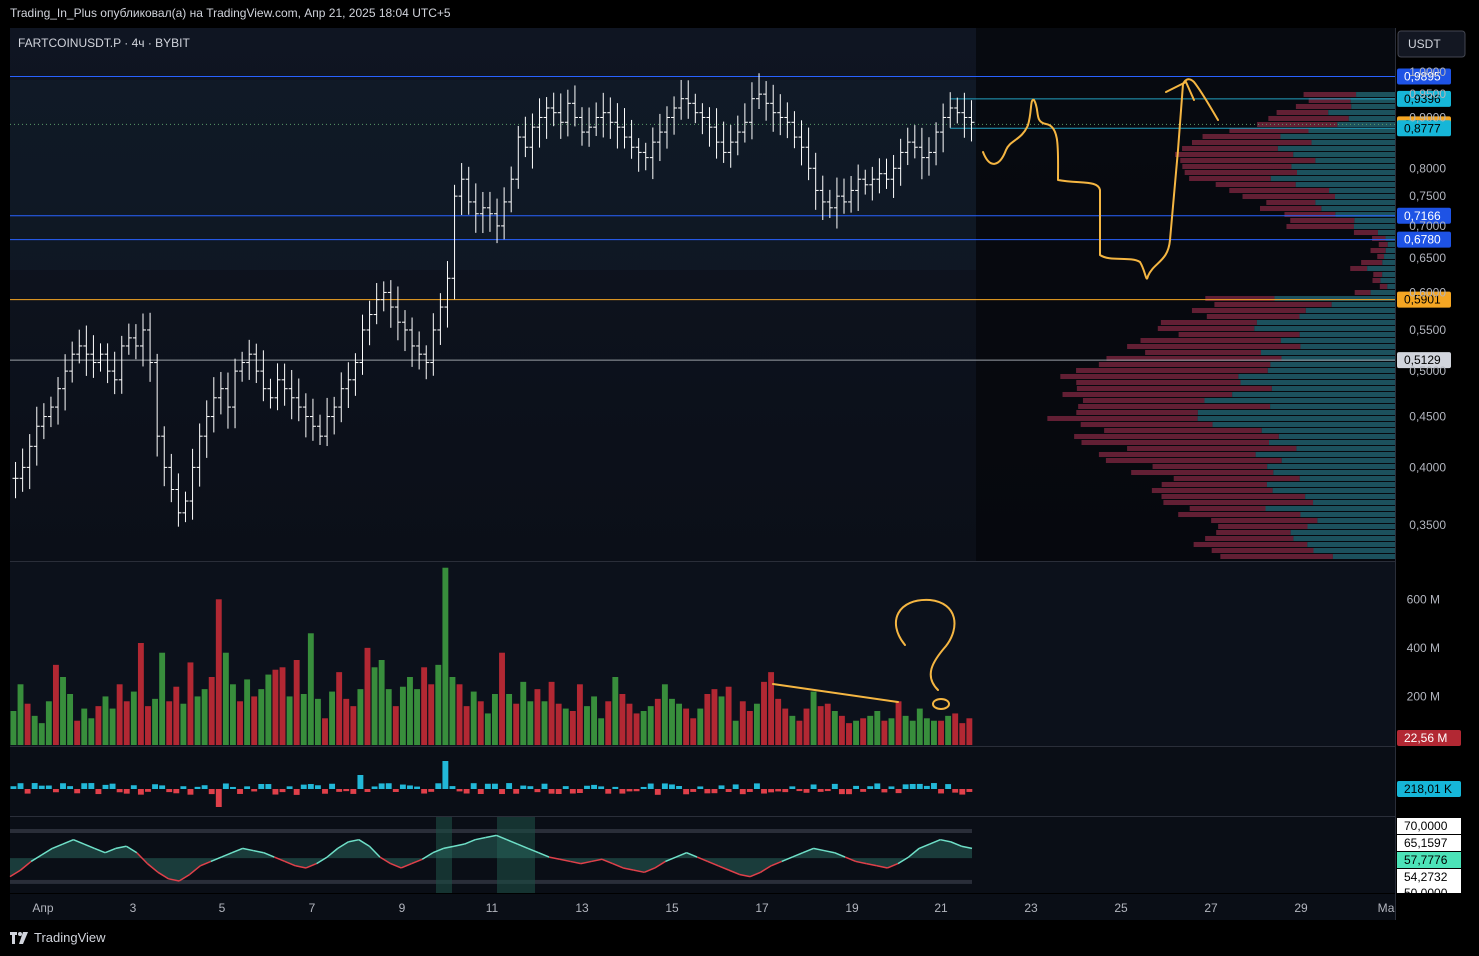 This screenshot has height=956, width=1479. What do you see at coordinates (1426, 877) in the screenshot?
I see `osc-tick-label: 54,2732` at bounding box center [1426, 877].